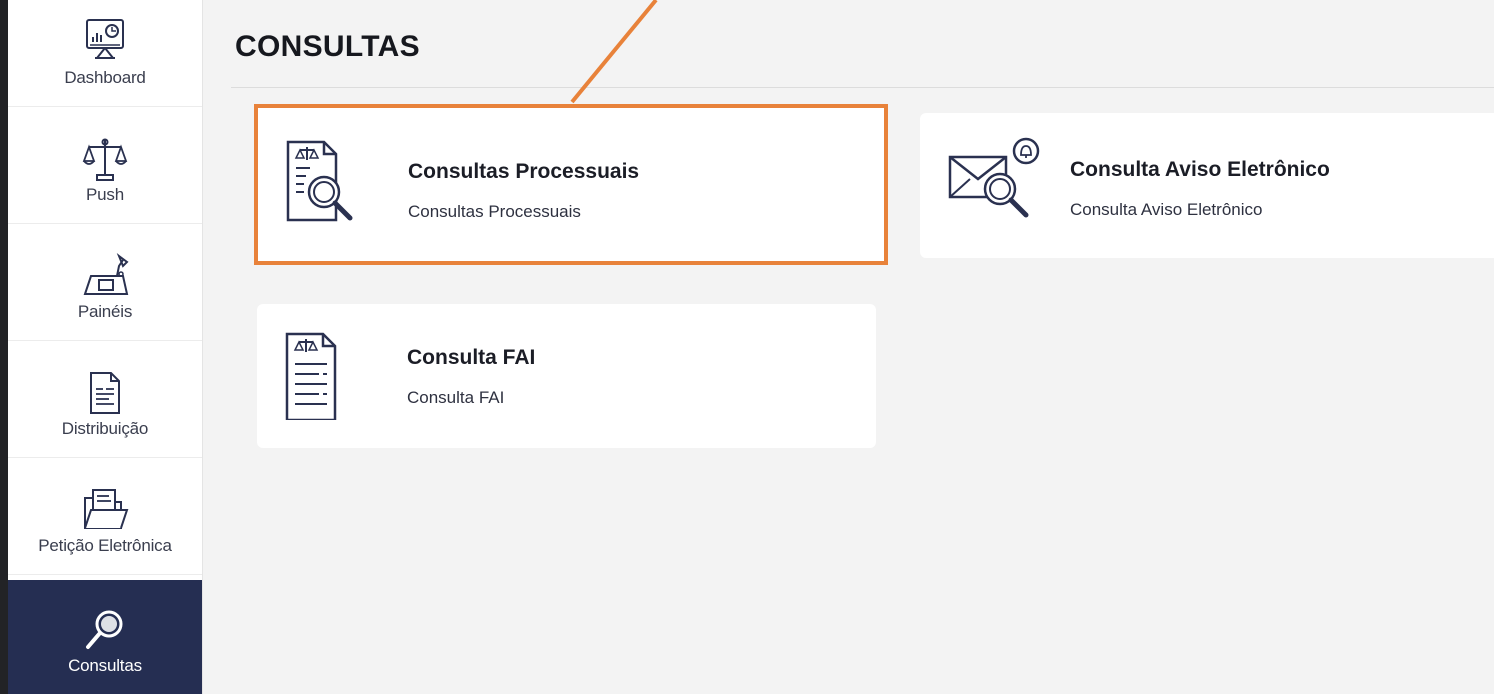 The width and height of the screenshot is (1494, 694). Describe the element at coordinates (524, 171) in the screenshot. I see `card-title: Consultas Processuais` at that location.